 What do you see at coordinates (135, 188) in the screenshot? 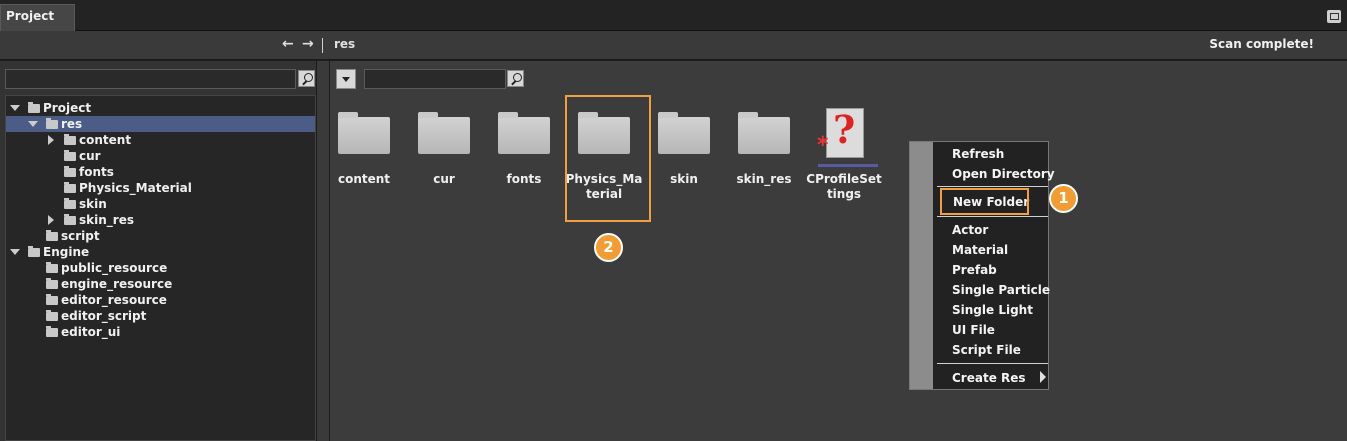
I see `tree-item-label: Physics_Material` at bounding box center [135, 188].